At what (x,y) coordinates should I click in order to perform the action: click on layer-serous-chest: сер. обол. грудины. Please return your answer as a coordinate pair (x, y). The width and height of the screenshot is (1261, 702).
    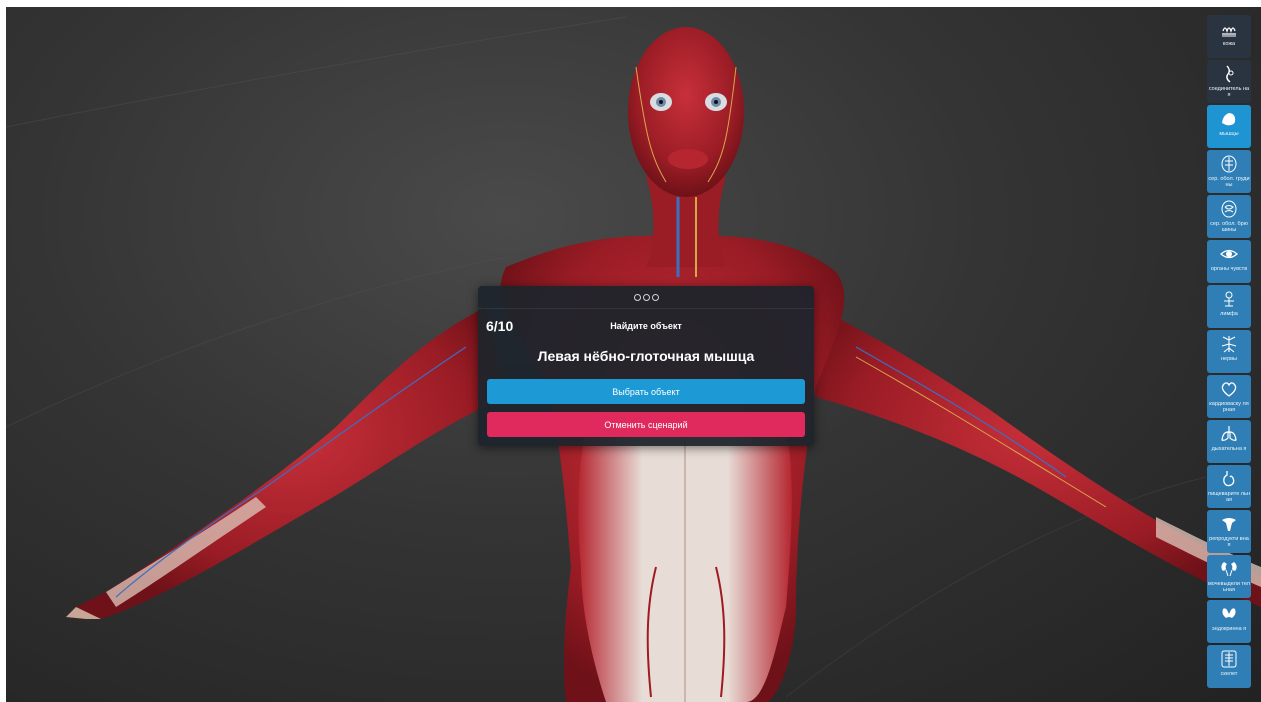
    Looking at the image, I should click on (1229, 171).